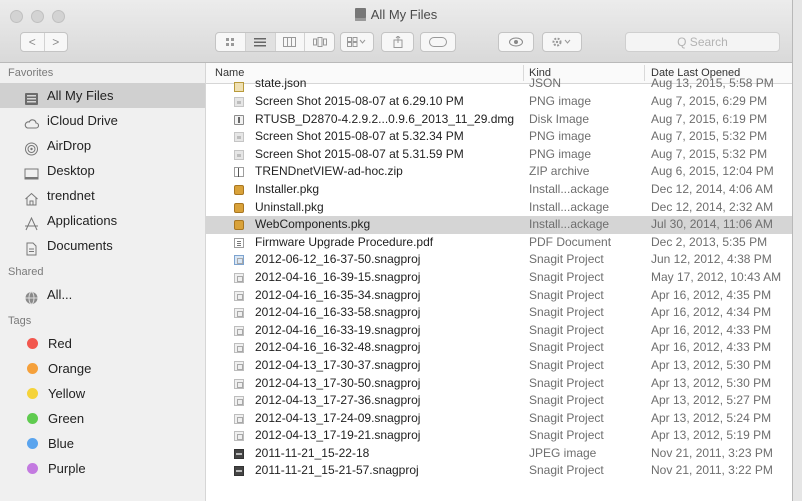  Describe the element at coordinates (712, 171) in the screenshot. I see `file-date: Aug 6, 2015, 12:04 PM` at that location.